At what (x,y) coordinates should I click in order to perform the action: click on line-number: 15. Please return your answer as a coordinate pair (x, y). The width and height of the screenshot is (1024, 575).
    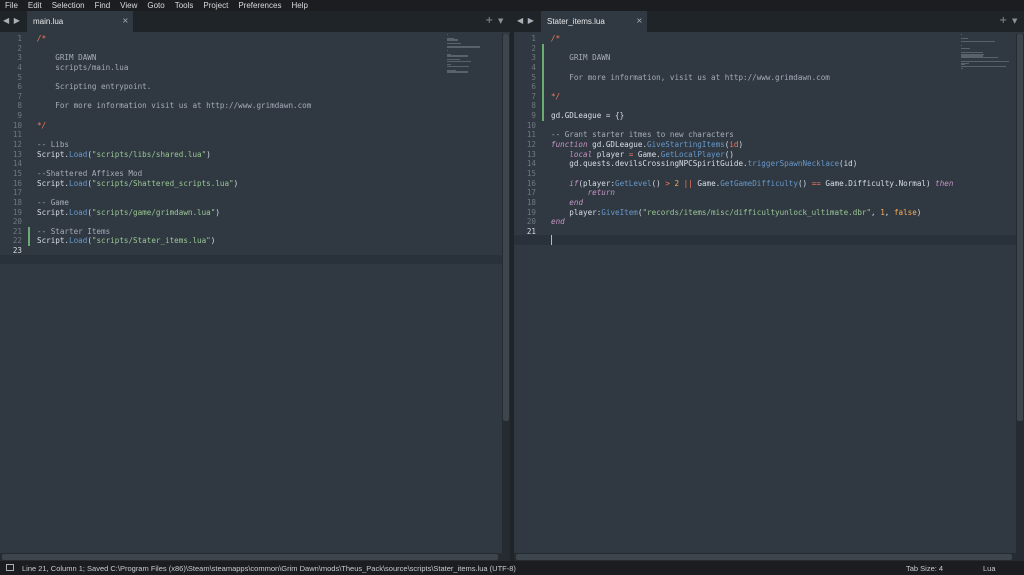
    Looking at the image, I should click on (15, 174).